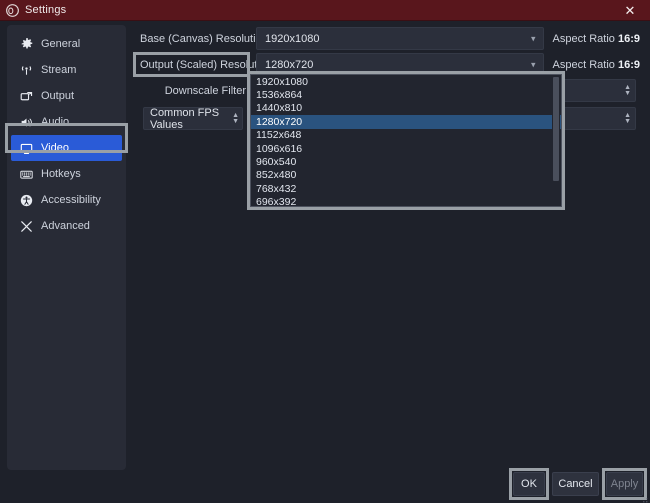 Image resolution: width=650 pixels, height=503 pixels. Describe the element at coordinates (630, 10) in the screenshot. I see `close-icon: ✕` at that location.